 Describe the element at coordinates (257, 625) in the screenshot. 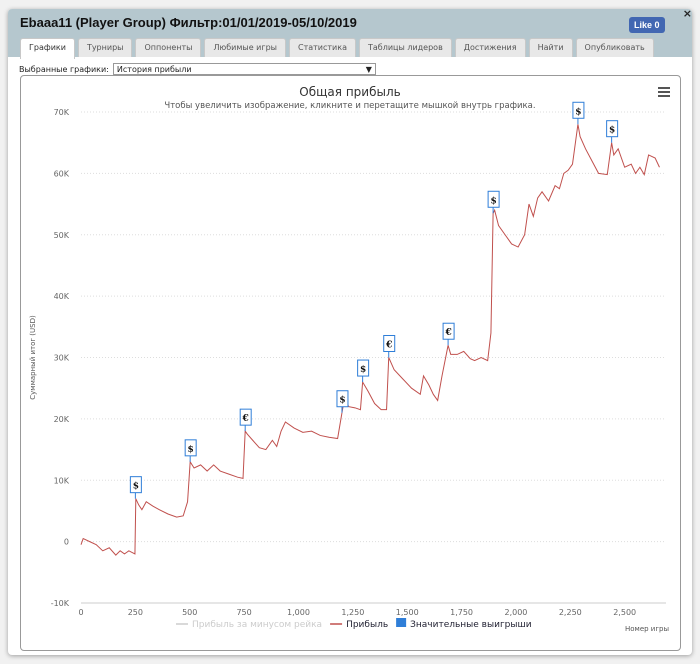

I see `legend-label: Прибыль за минусом рейка` at that location.